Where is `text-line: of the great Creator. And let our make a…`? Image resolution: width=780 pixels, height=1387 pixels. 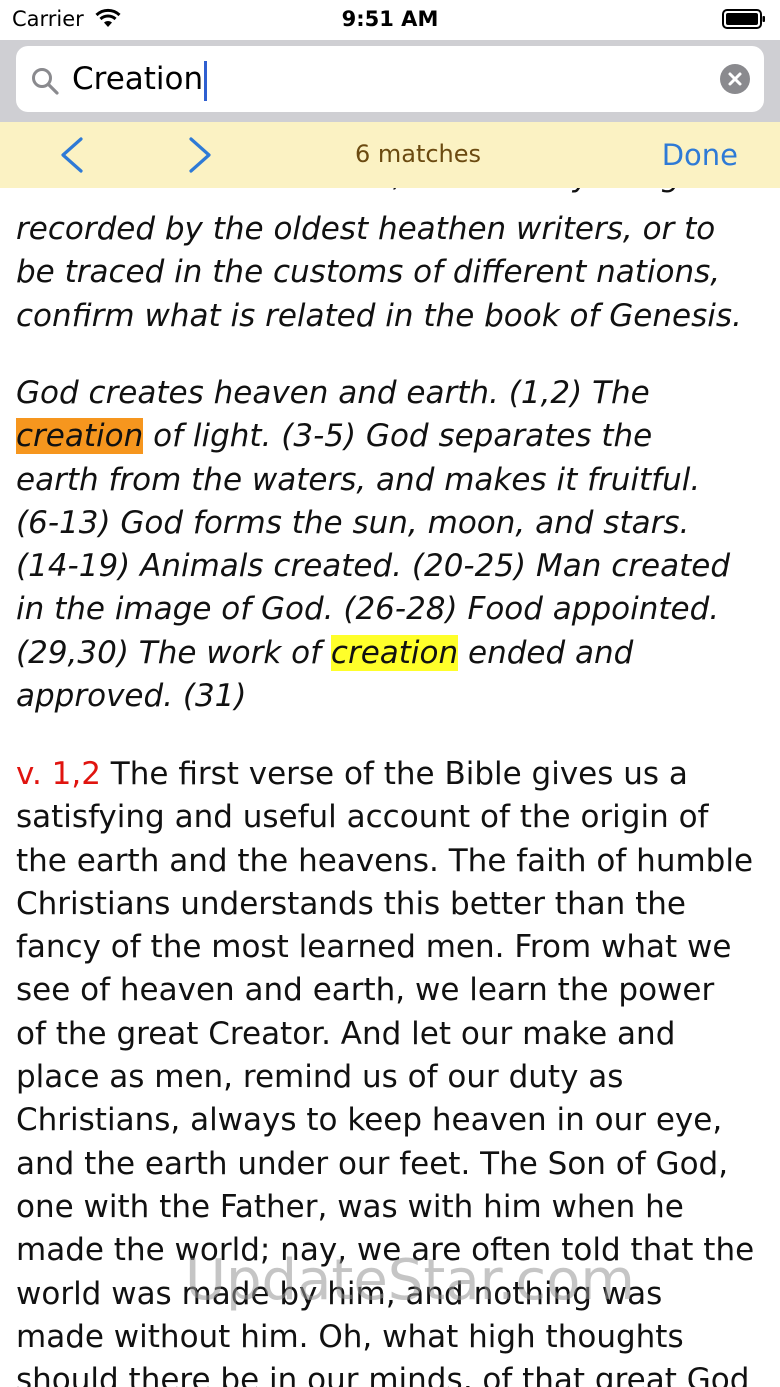
text-line: of the great Creator. And let our make a… is located at coordinates (346, 1033).